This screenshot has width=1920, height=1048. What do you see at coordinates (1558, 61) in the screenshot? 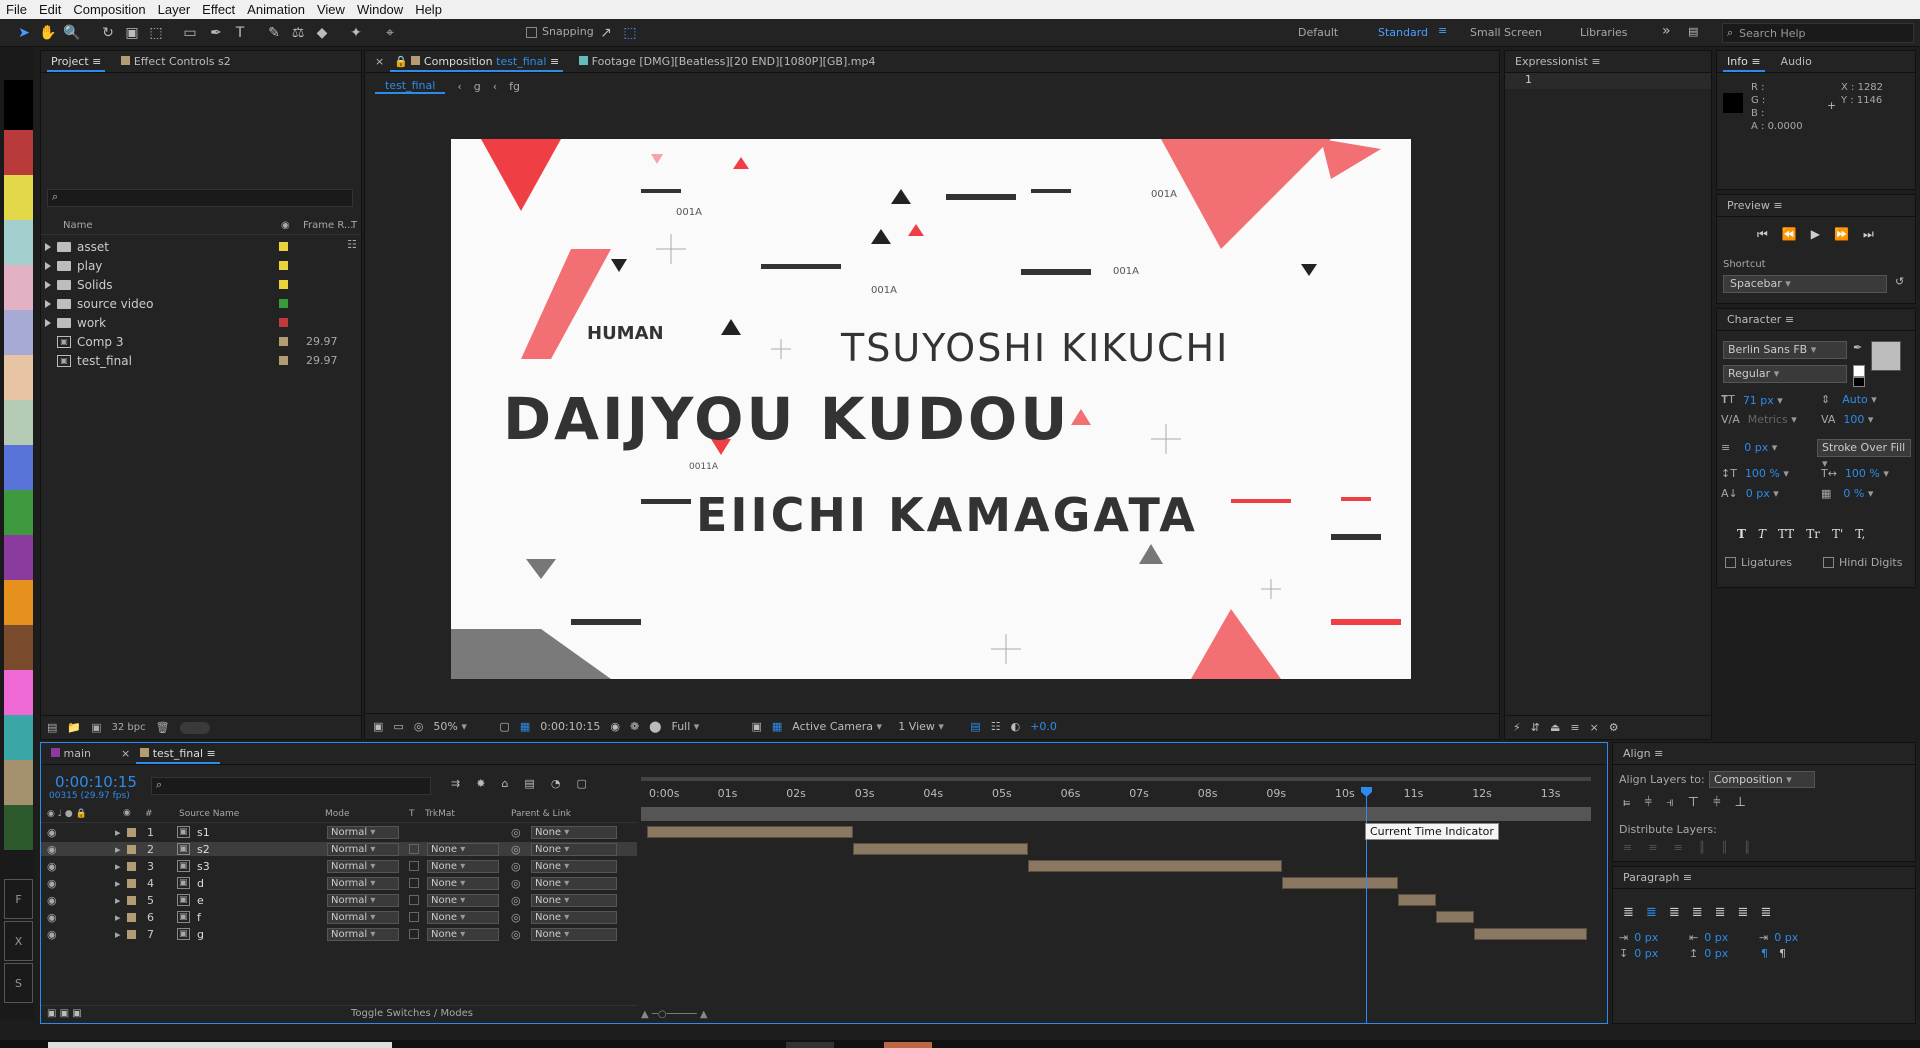
I see `tab-expressionist: Expressionist ≡` at bounding box center [1558, 61].